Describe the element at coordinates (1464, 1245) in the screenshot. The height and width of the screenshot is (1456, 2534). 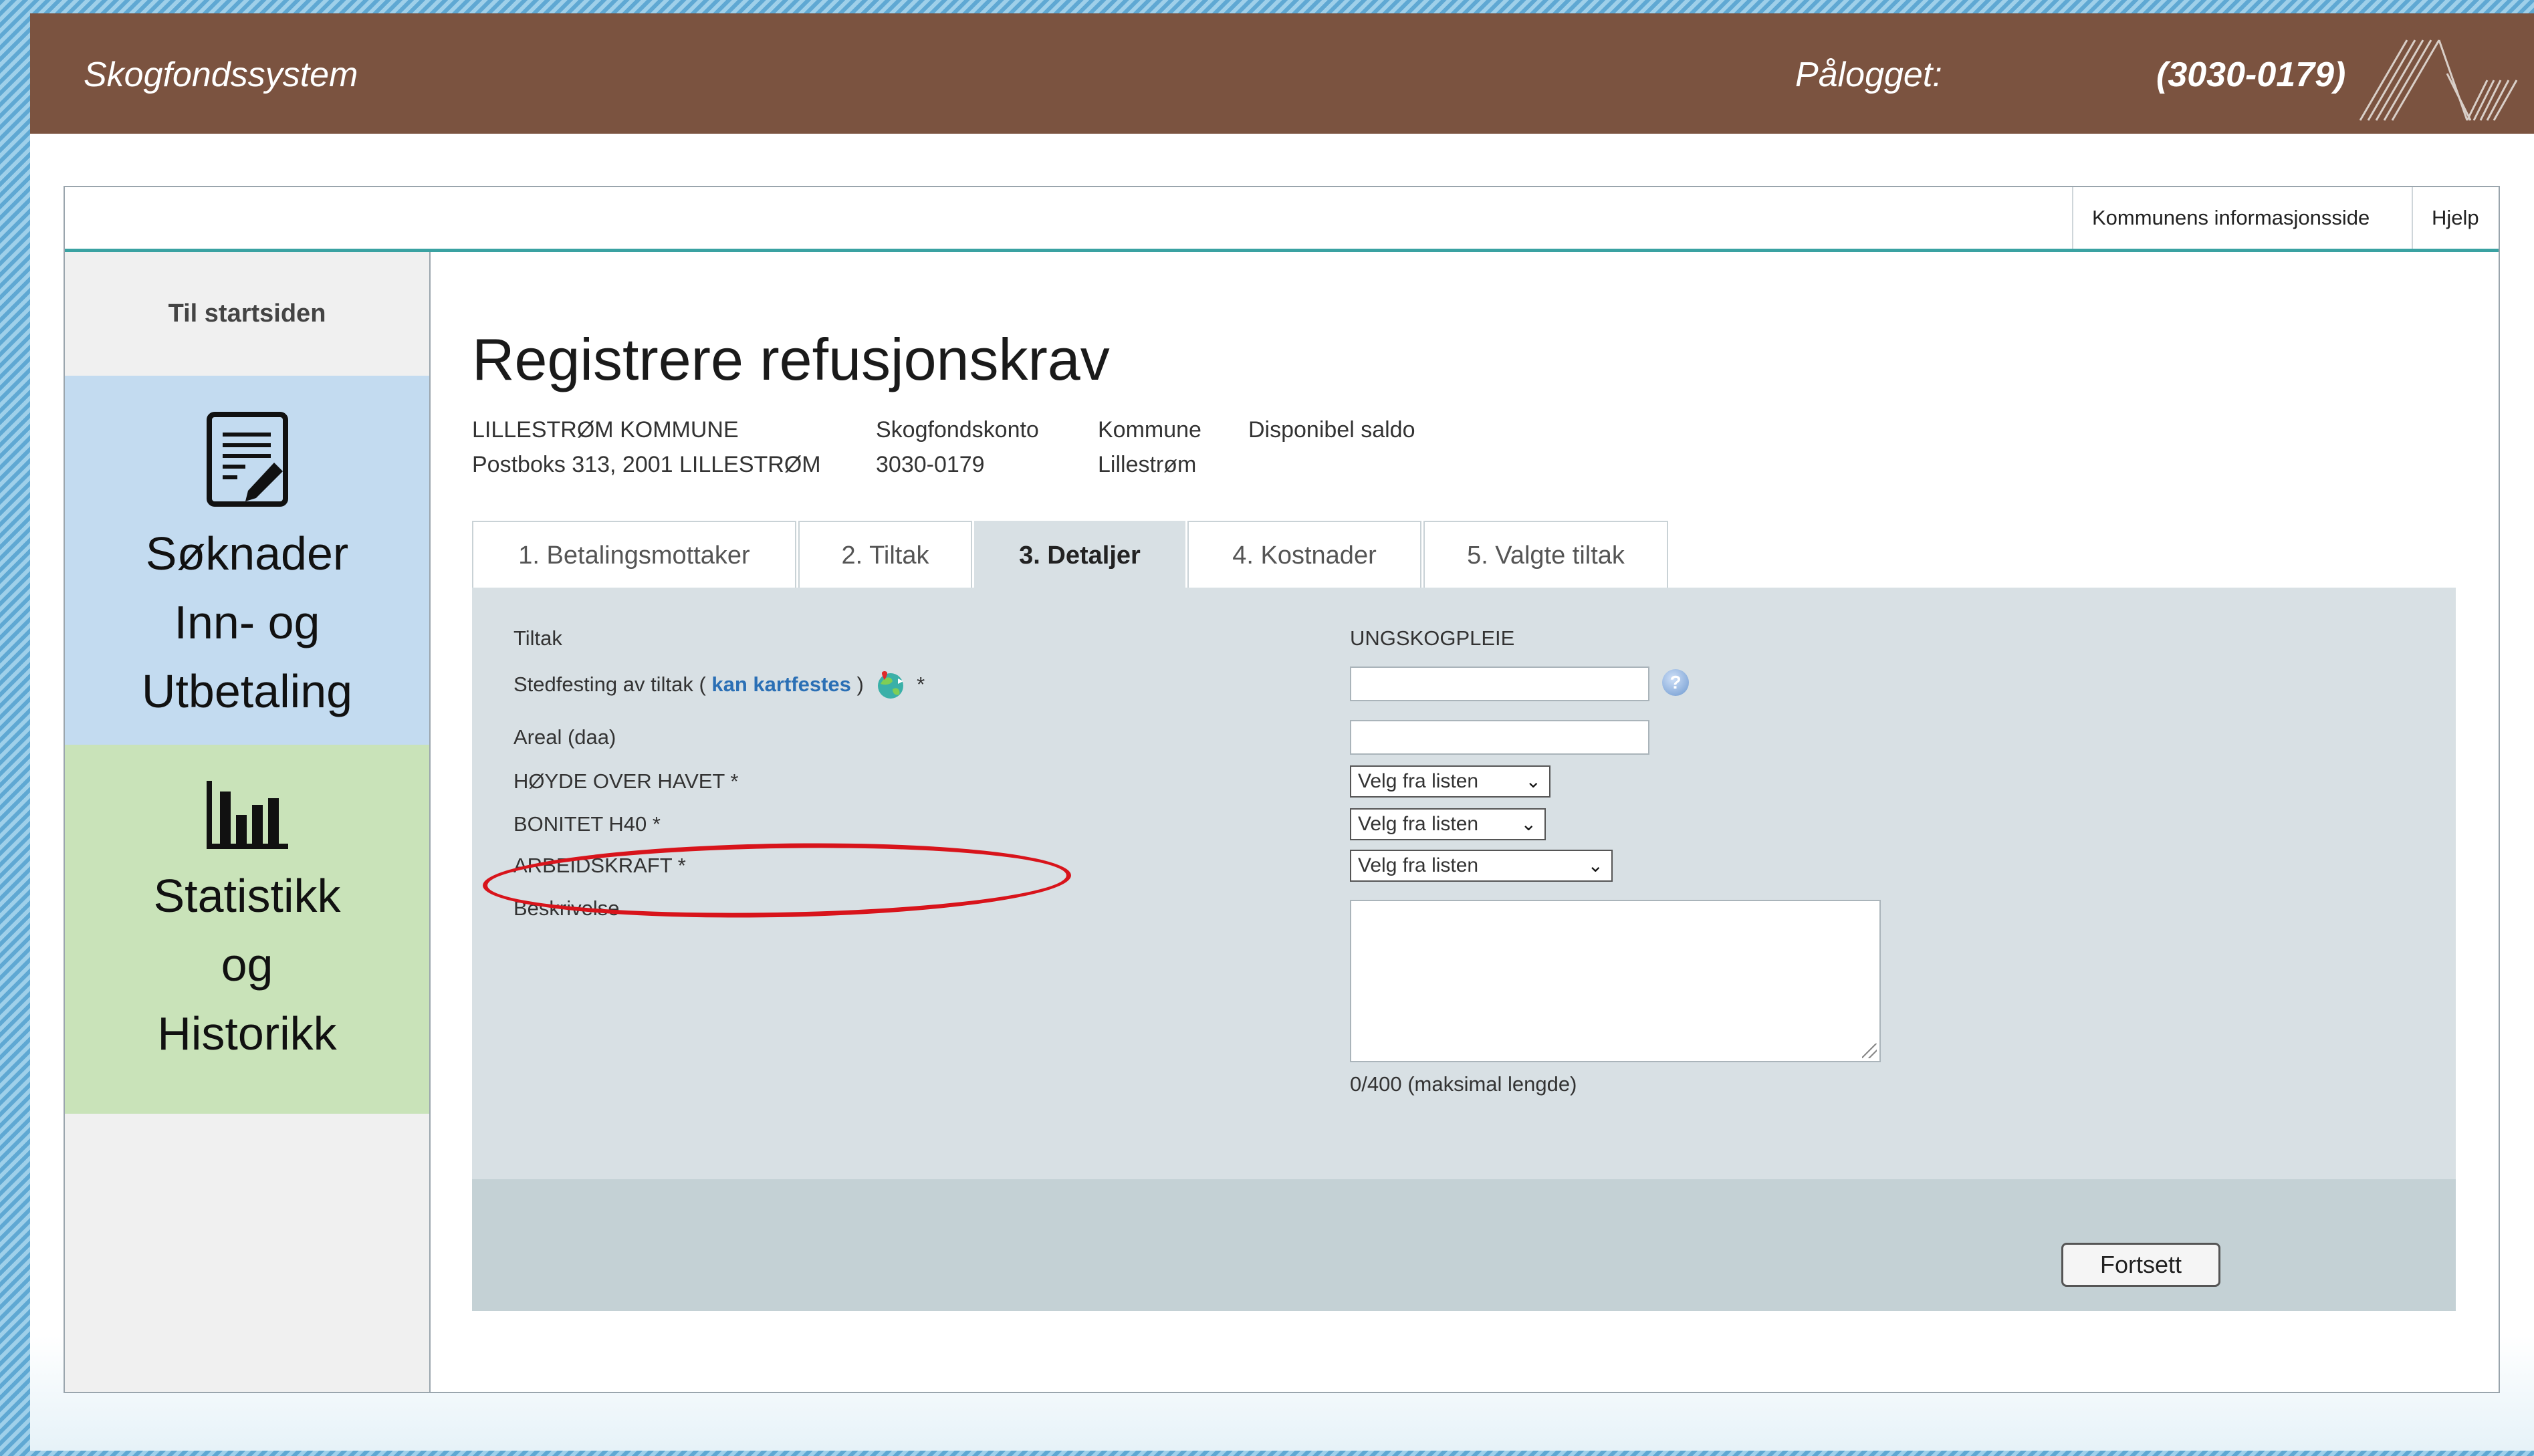
I see `form-footer: Fortsett` at that location.